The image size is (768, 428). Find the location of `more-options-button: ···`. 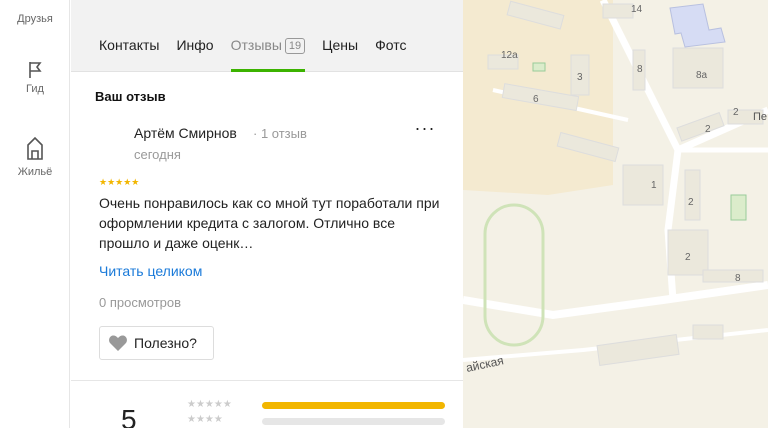

more-options-button: ··· is located at coordinates (425, 130).